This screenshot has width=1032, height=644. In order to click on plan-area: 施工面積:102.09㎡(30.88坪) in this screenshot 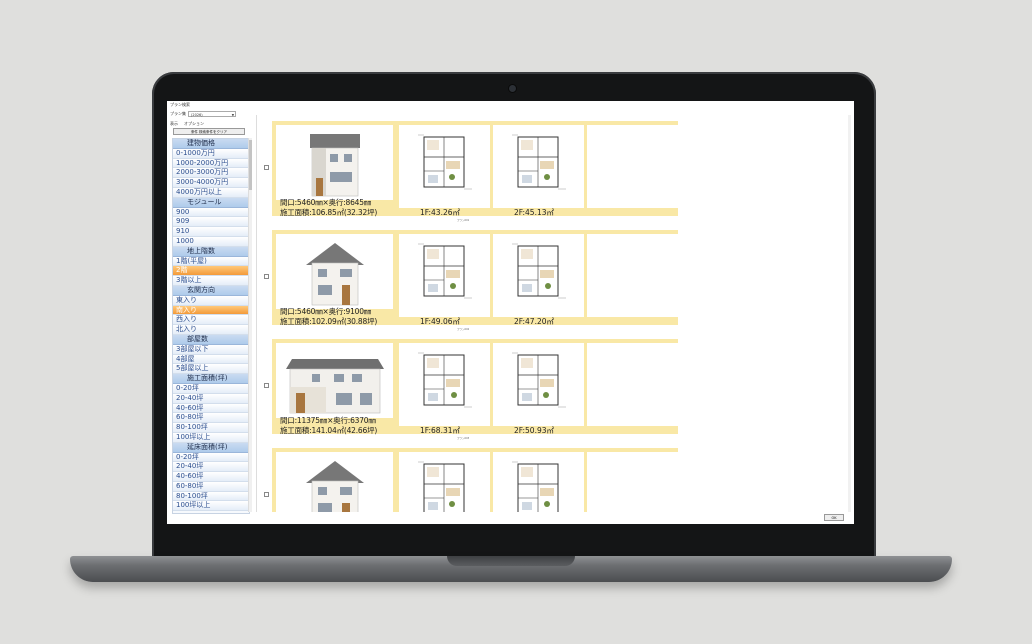, I will do `click(329, 321)`.